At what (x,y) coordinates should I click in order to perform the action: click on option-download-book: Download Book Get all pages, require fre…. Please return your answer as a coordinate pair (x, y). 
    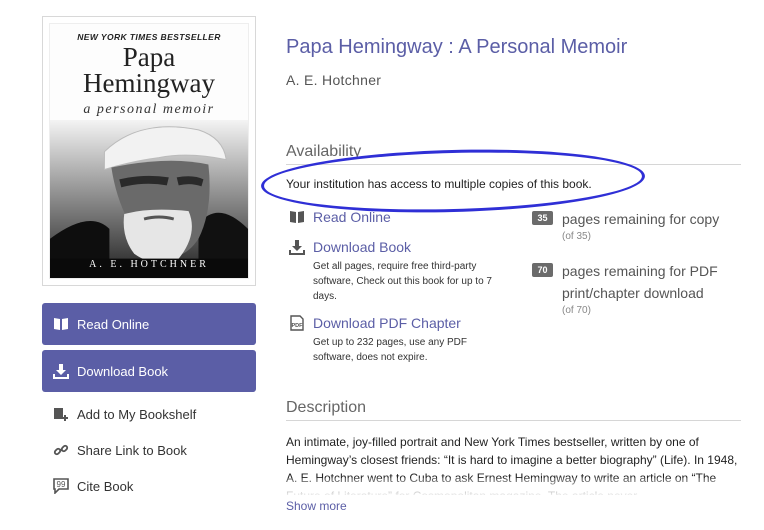
    Looking at the image, I should click on (393, 271).